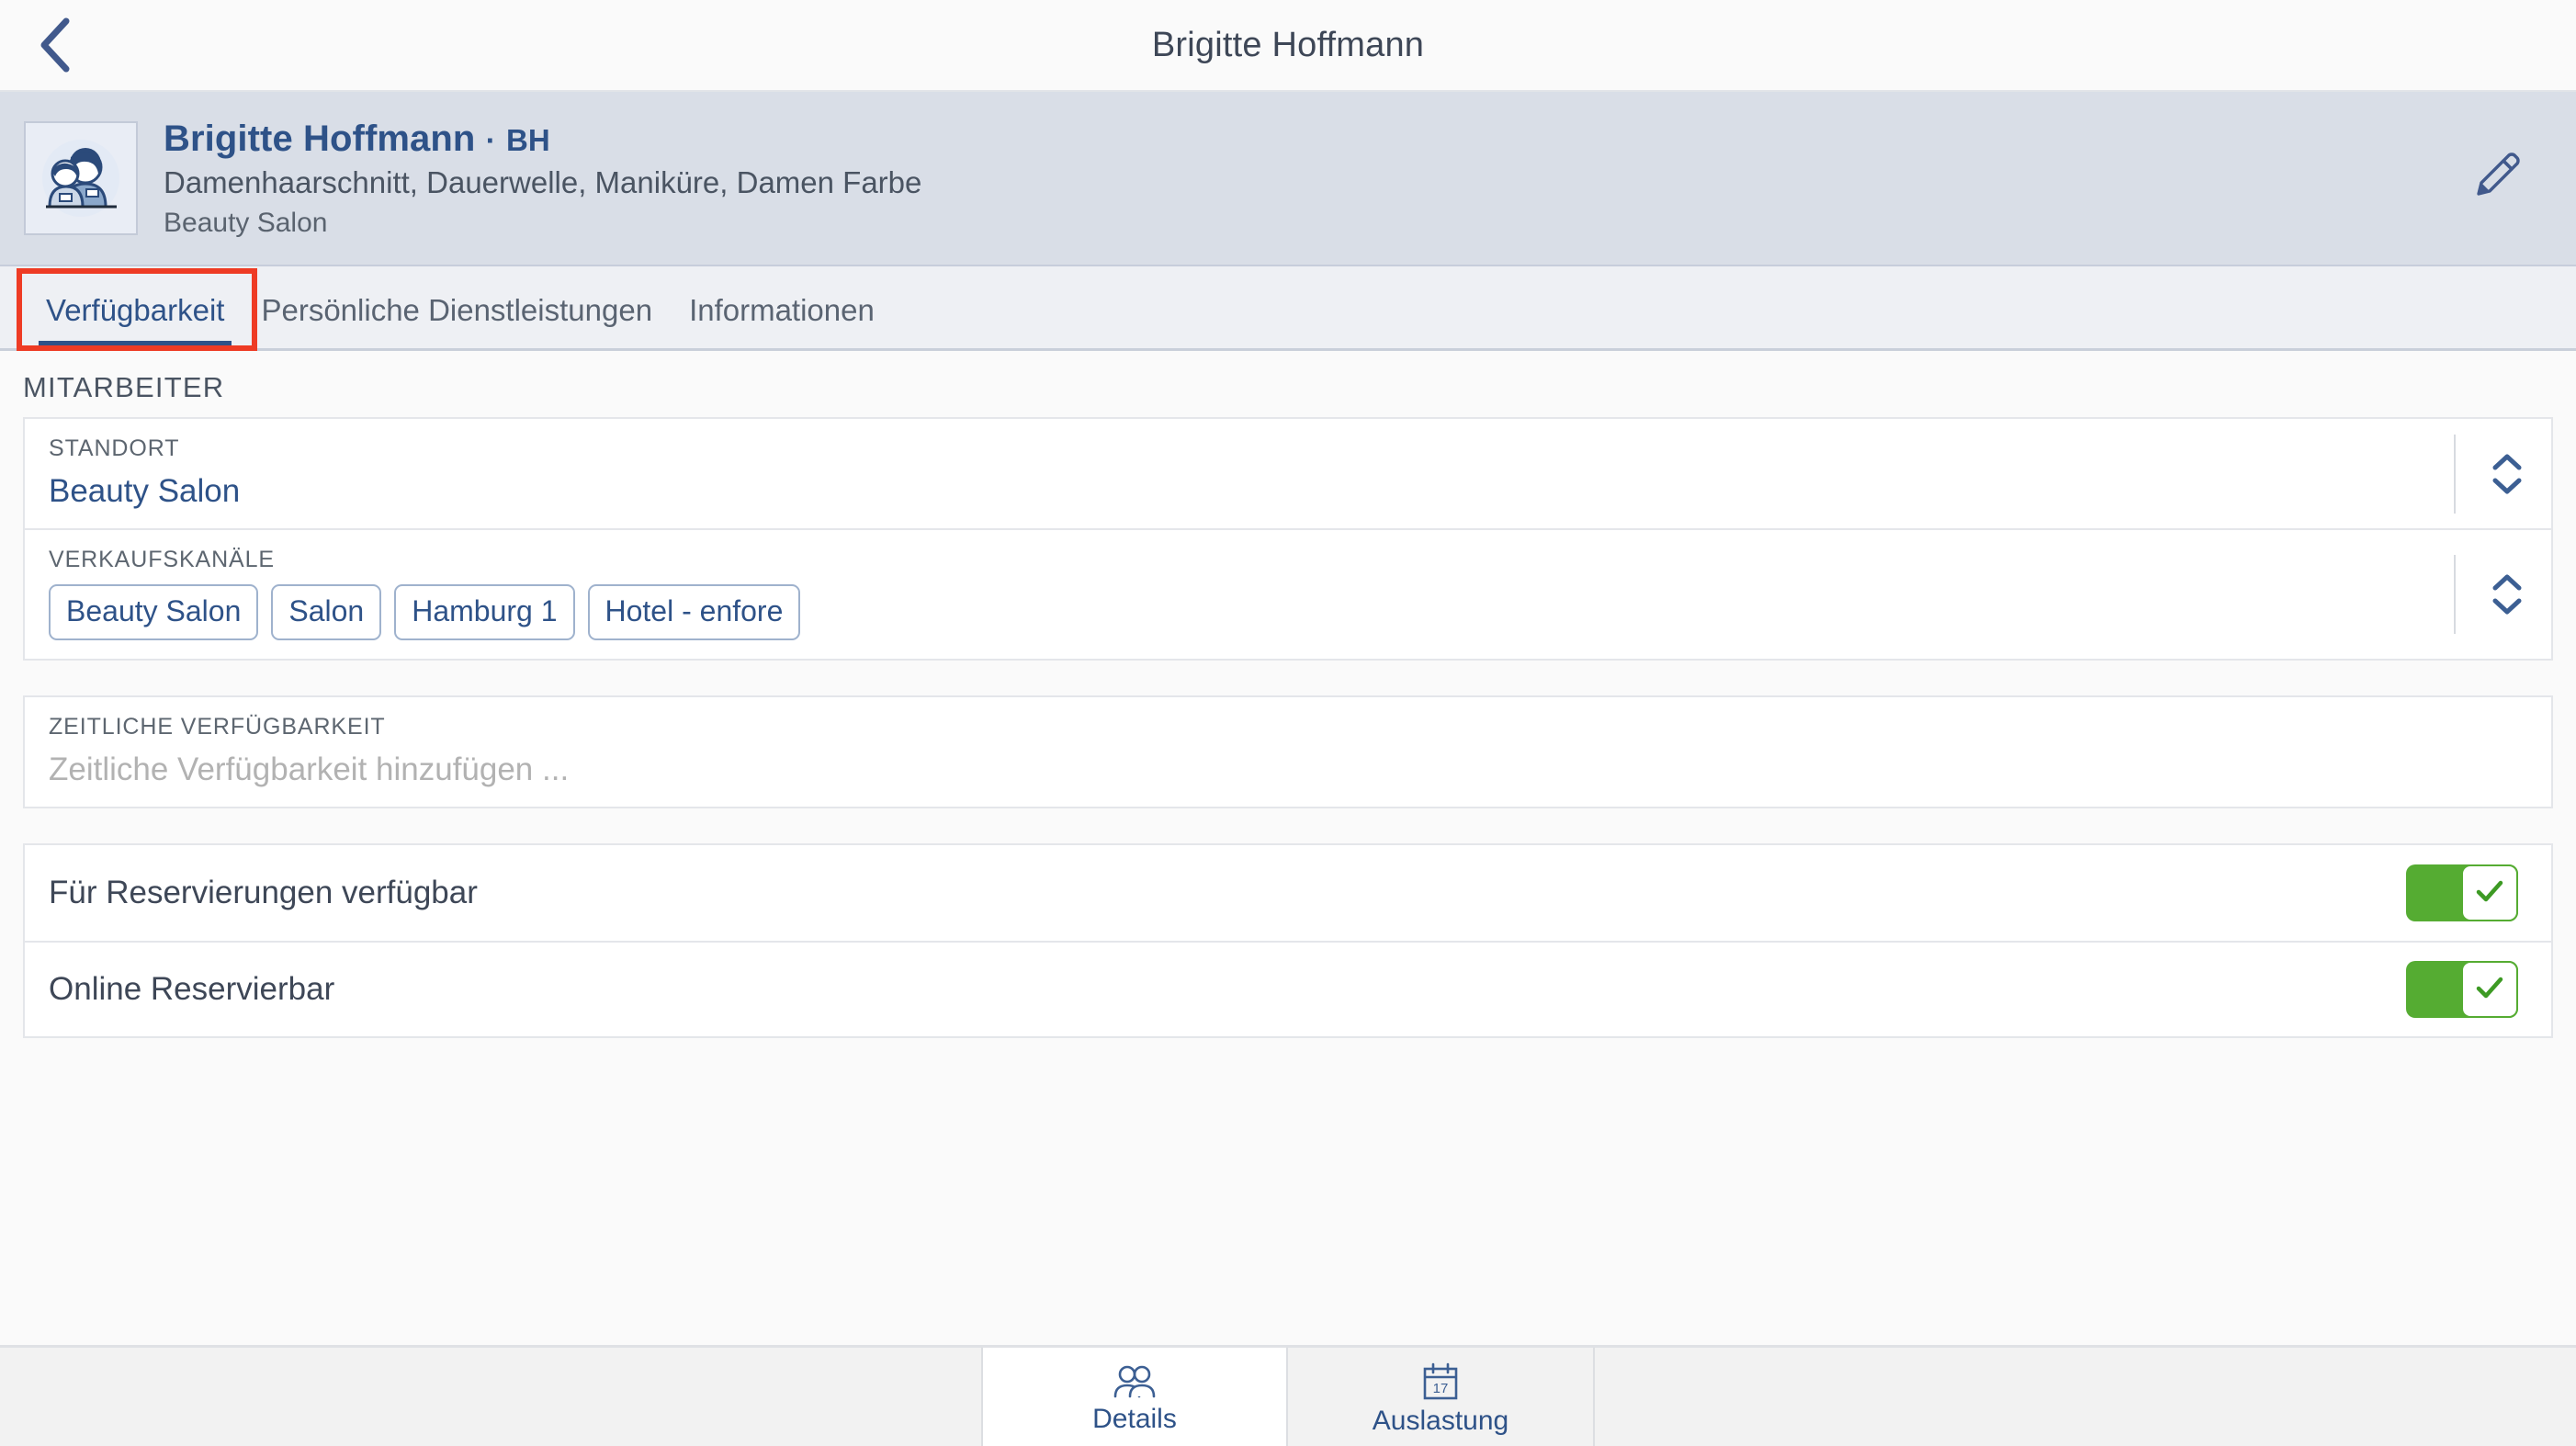  I want to click on toggle-label-fuer-reservierungen-verfuegbar: Für Reservierungen verfügbar, so click(263, 892).